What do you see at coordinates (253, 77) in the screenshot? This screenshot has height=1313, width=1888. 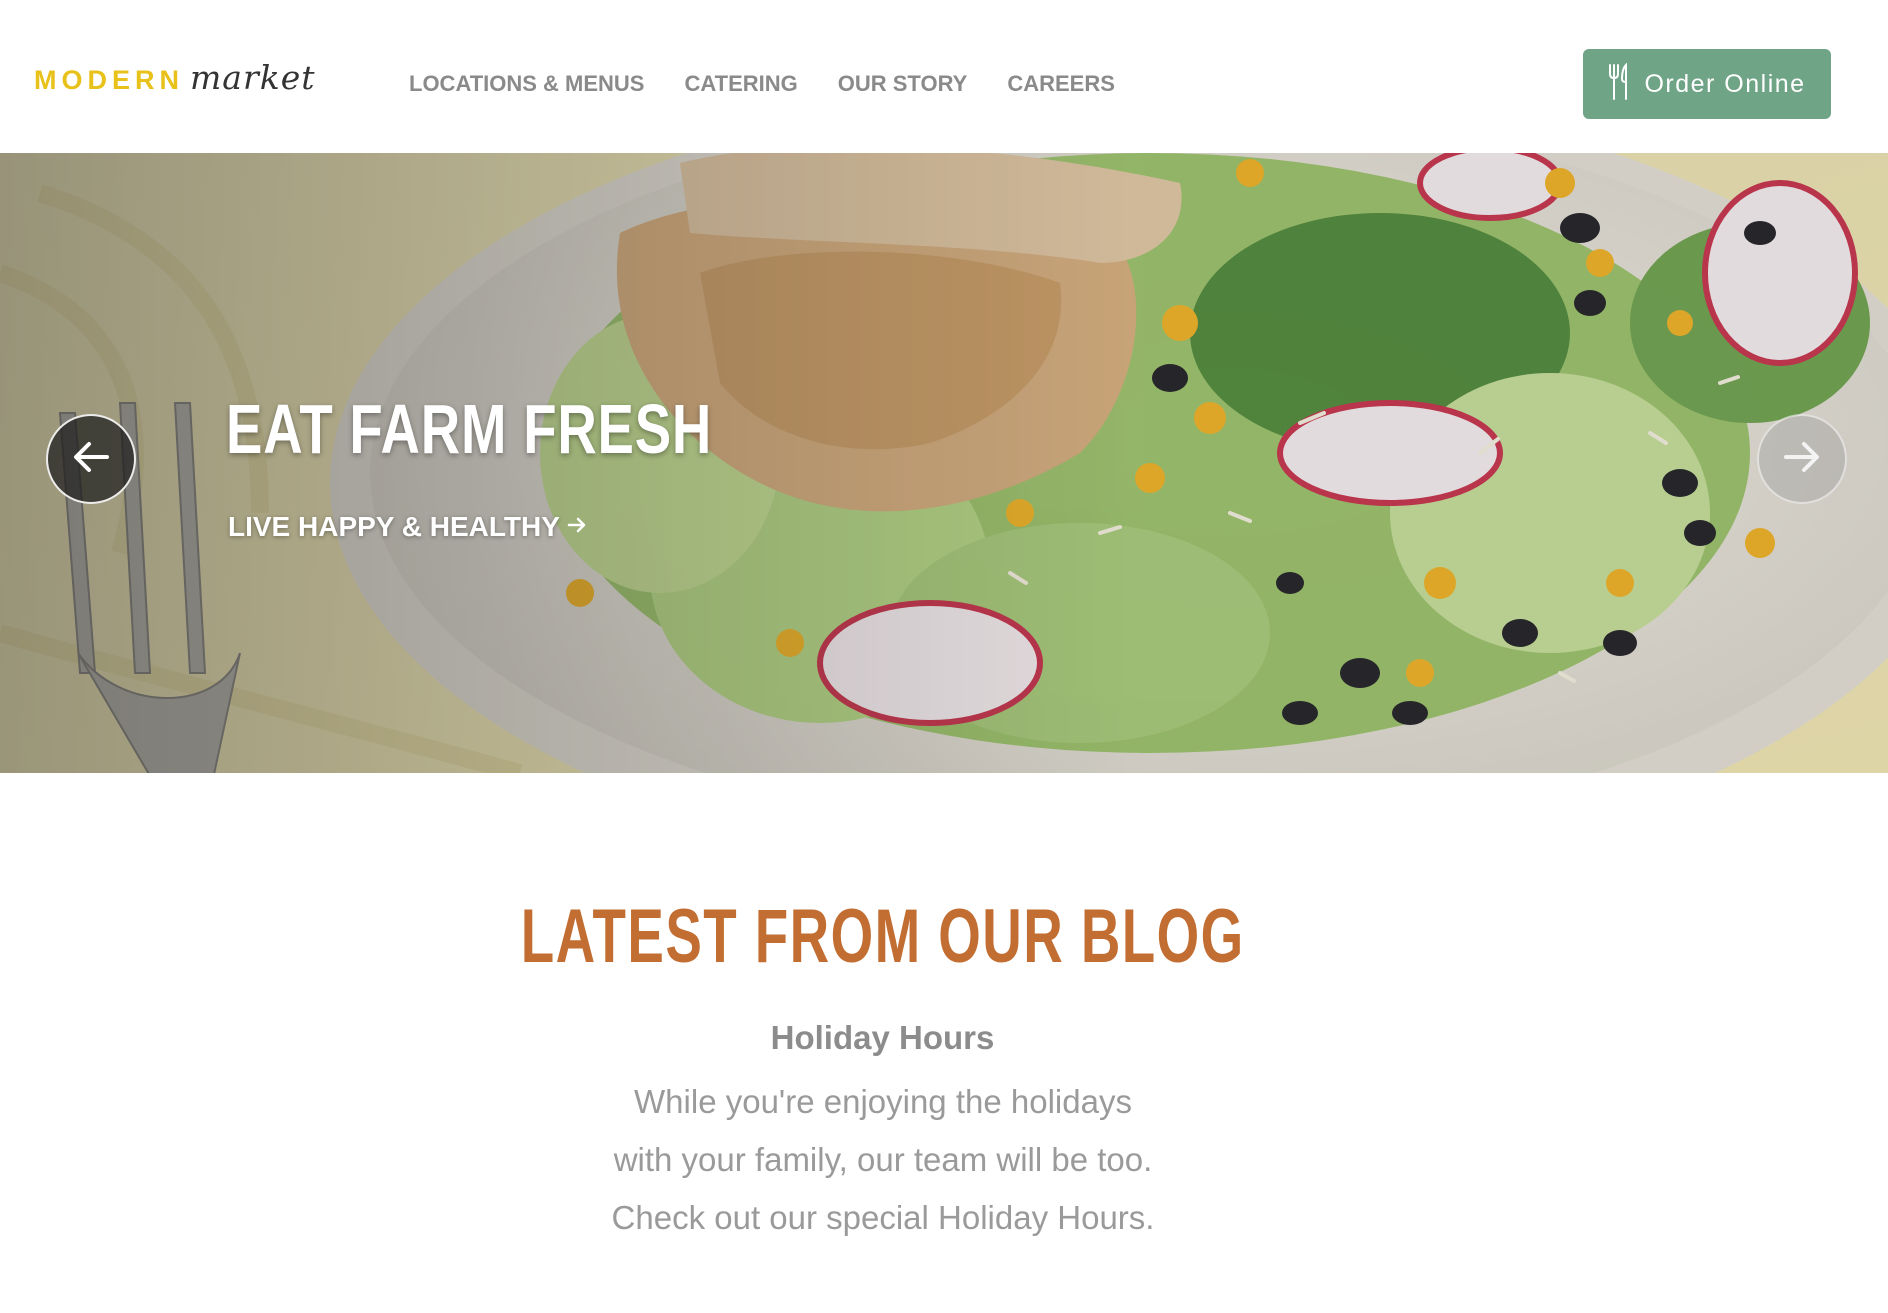 I see `logo-market-text: market` at bounding box center [253, 77].